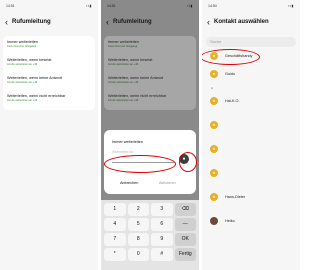 Image resolution: width=320 pixels, height=270 pixels. Describe the element at coordinates (230, 74) in the screenshot. I see `contact-name: Guido` at that location.